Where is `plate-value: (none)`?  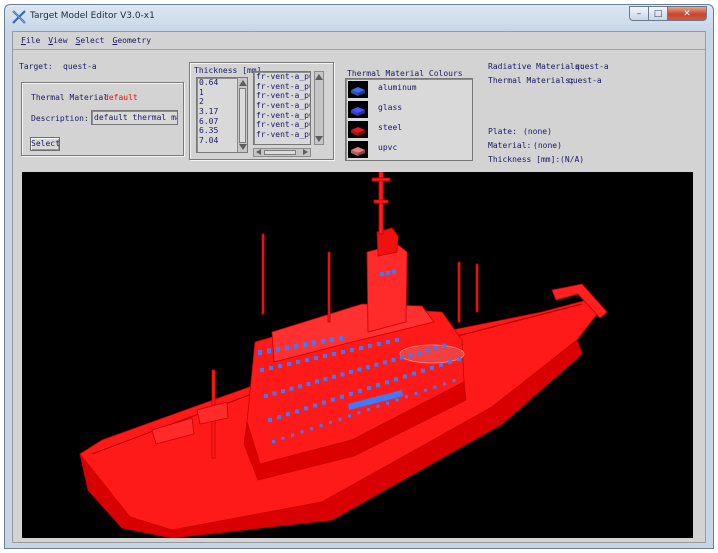 plate-value: (none) is located at coordinates (537, 131).